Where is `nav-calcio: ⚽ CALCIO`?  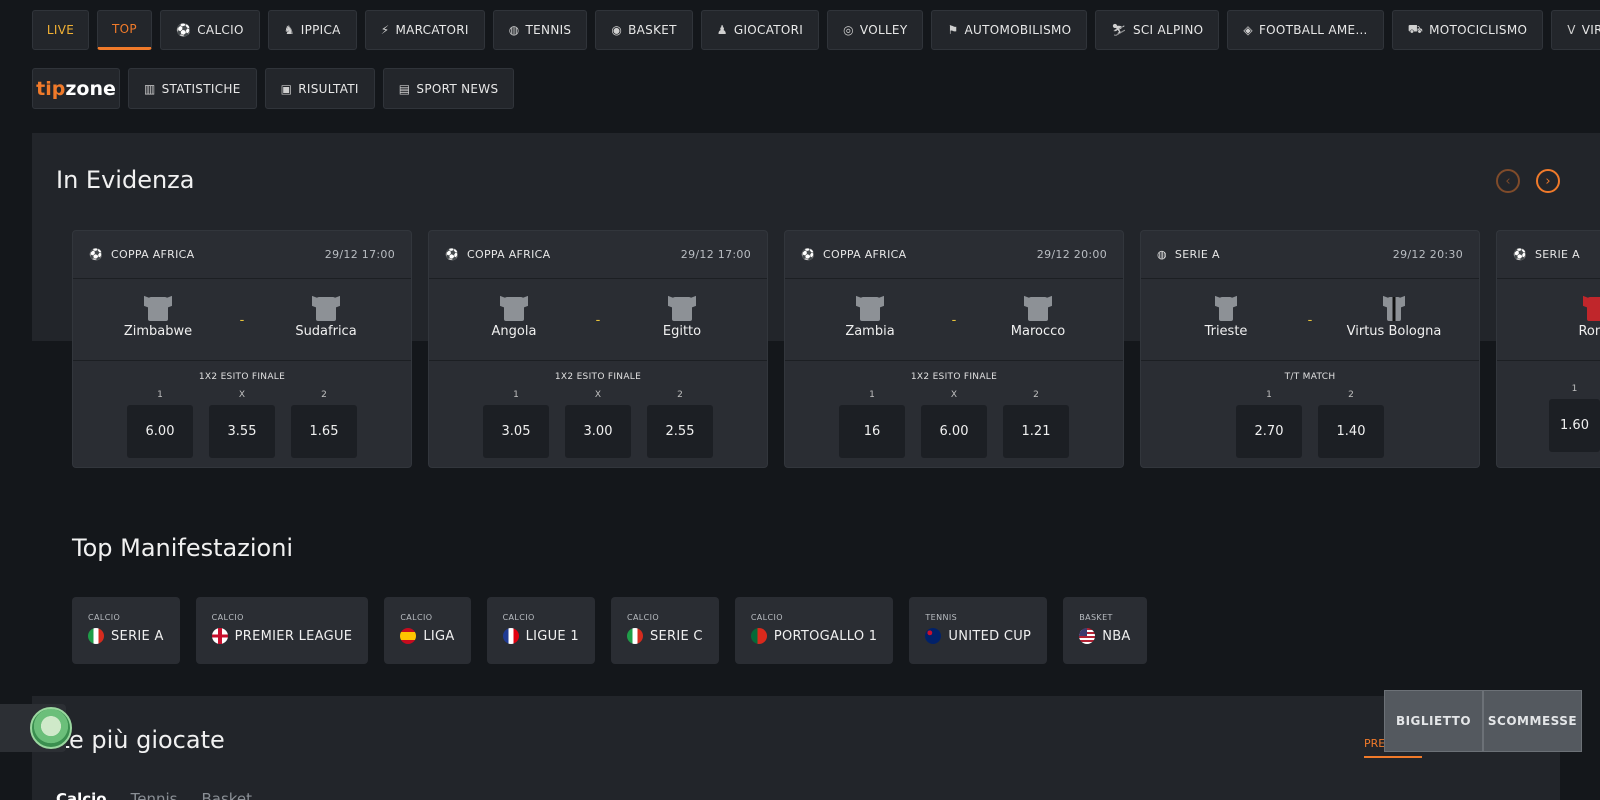
nav-calcio: ⚽ CALCIO is located at coordinates (210, 30).